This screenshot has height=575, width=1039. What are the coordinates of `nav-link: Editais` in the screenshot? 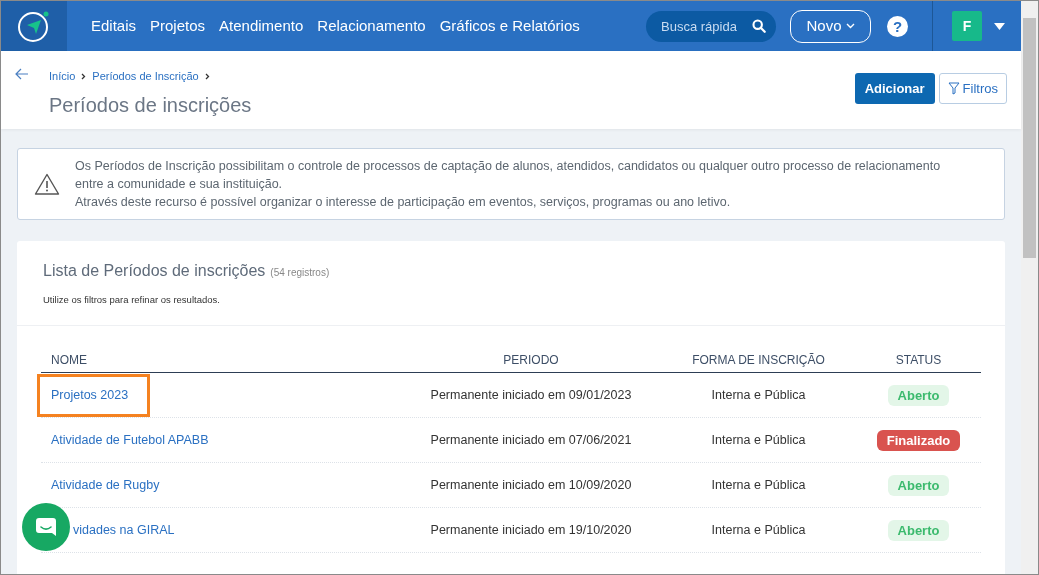 It's located at (114, 26).